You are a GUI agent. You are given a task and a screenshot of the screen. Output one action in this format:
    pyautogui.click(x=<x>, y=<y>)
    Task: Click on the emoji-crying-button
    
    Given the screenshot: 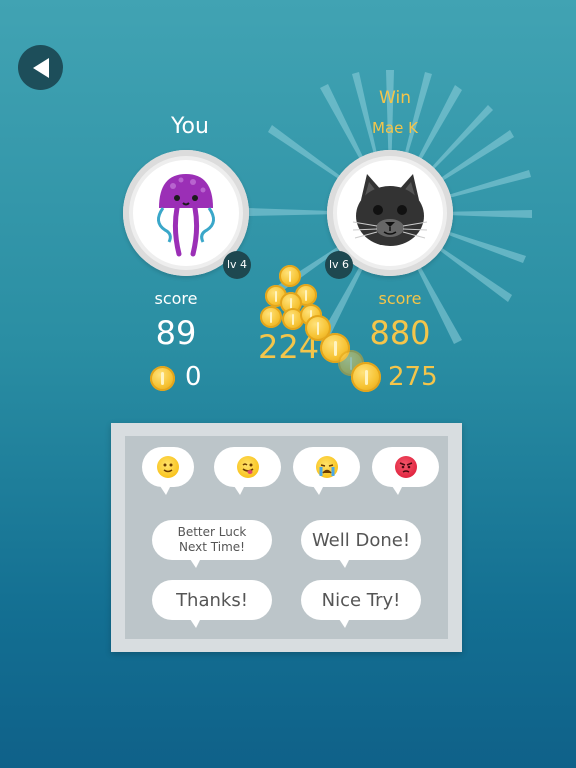 What is the action you would take?
    pyautogui.click(x=326, y=471)
    